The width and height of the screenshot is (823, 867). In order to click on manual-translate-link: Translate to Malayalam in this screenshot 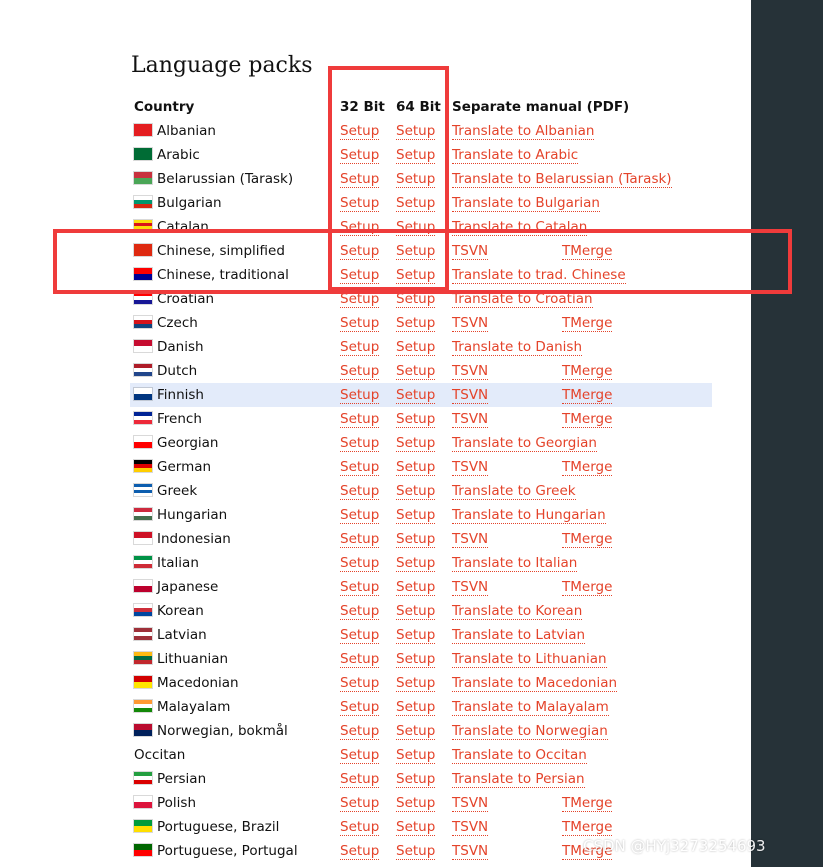, I will do `click(530, 707)`.